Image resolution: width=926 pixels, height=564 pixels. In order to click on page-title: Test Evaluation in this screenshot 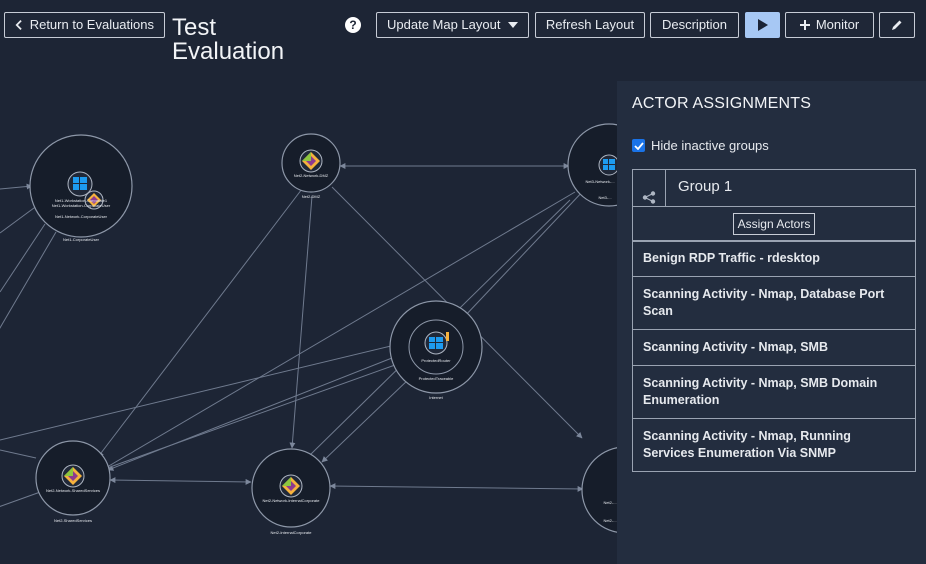, I will do `click(228, 40)`.